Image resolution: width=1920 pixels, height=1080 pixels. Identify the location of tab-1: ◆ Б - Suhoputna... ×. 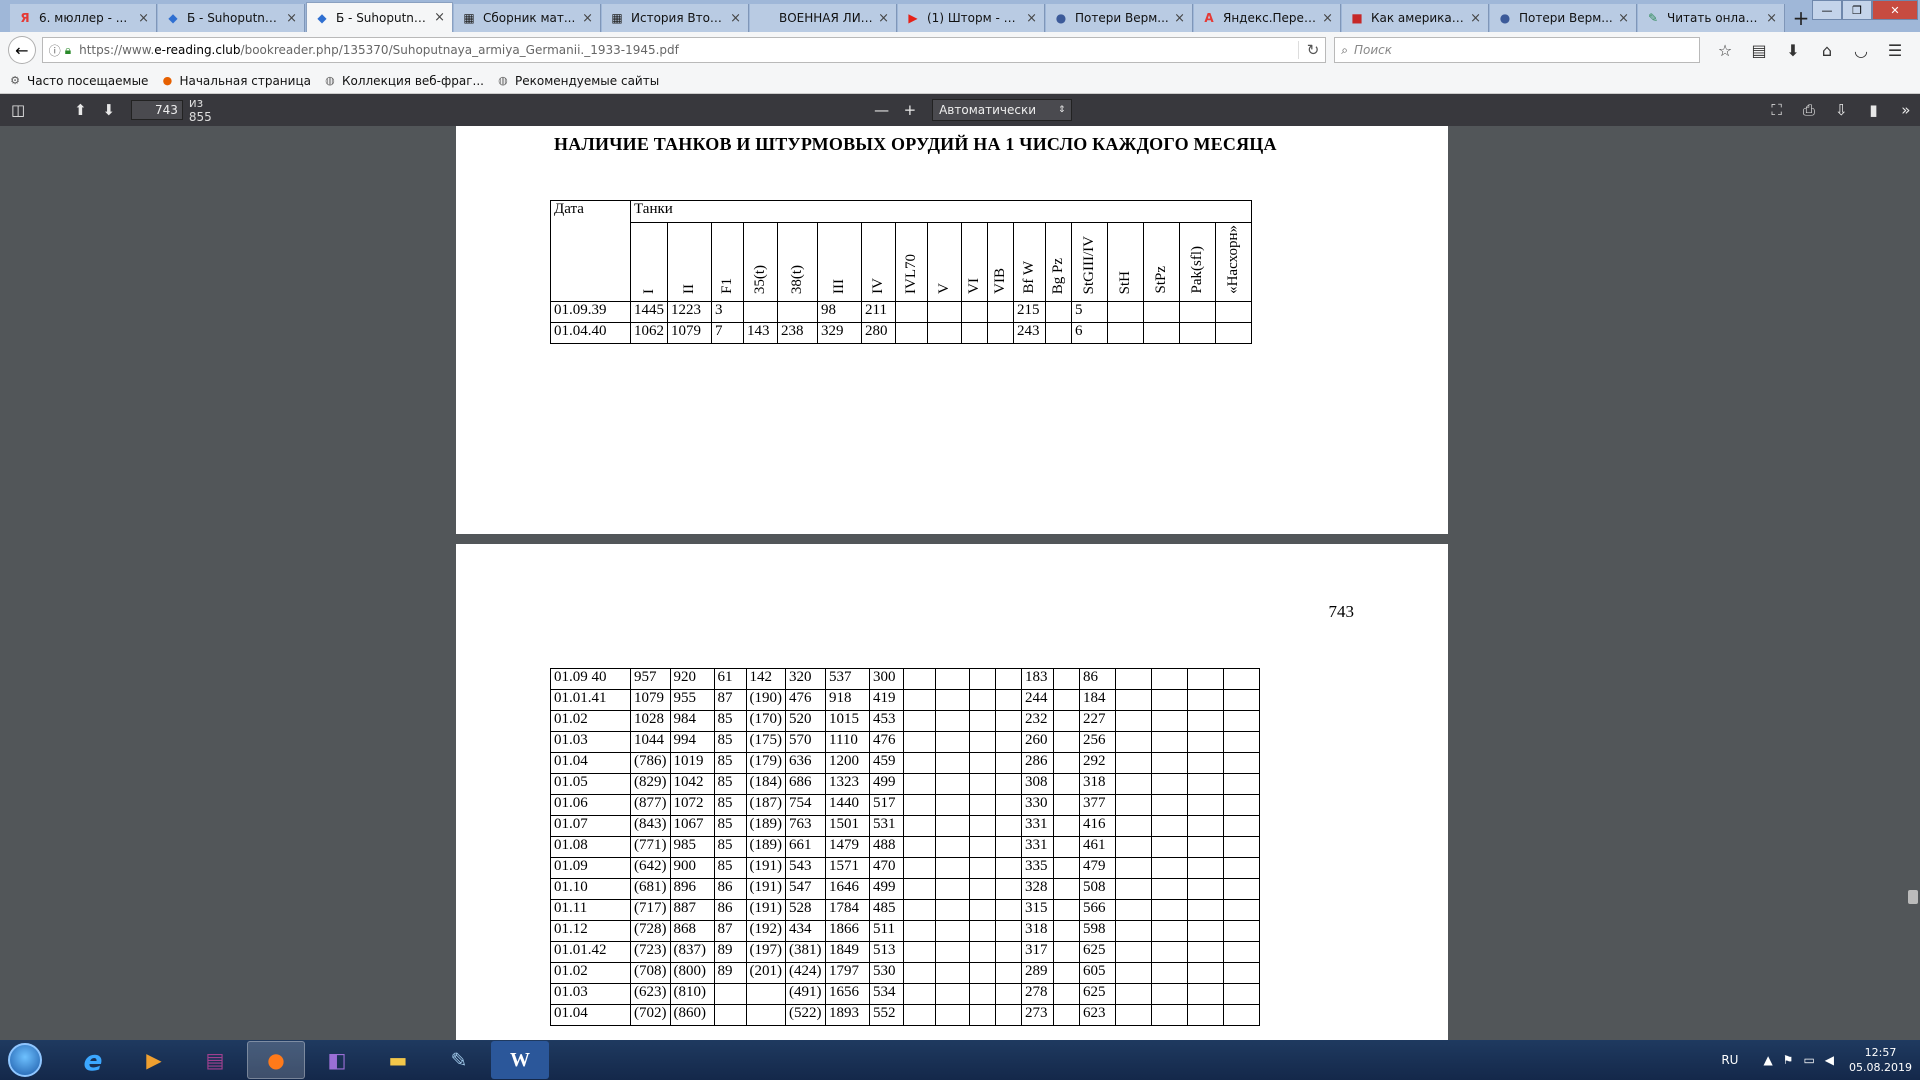
(231, 18).